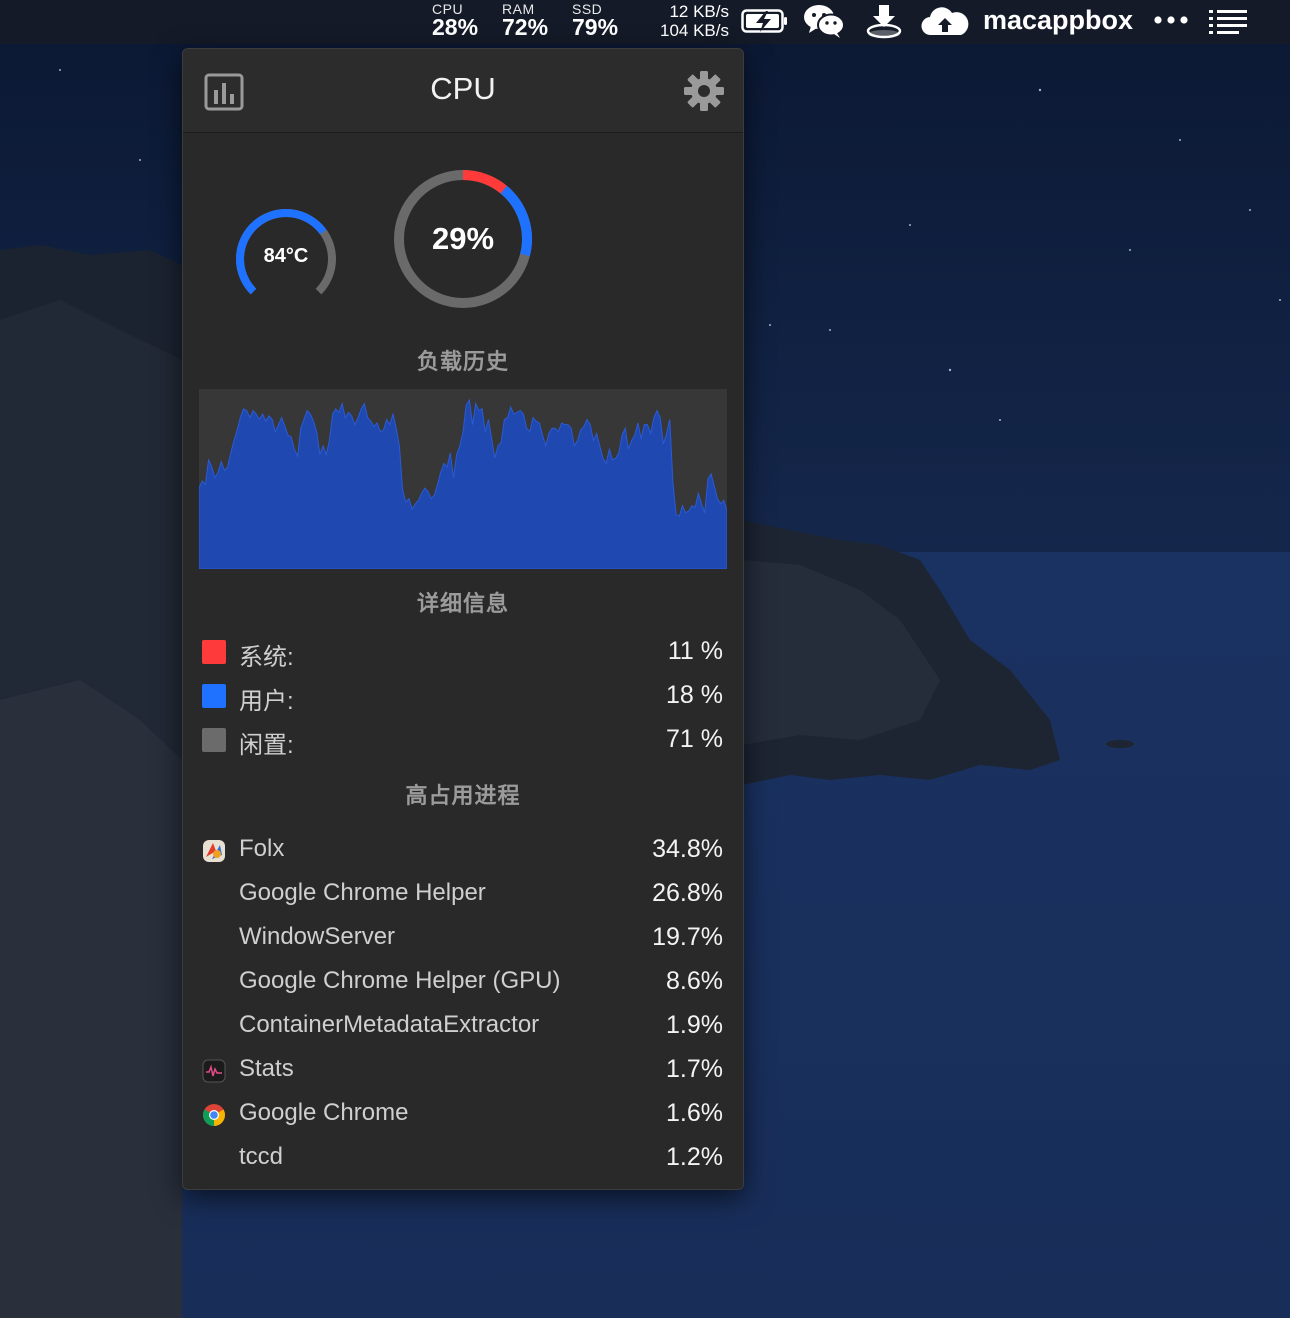 This screenshot has height=1318, width=1290. What do you see at coordinates (214, 1115) in the screenshot?
I see `chrome-icon` at bounding box center [214, 1115].